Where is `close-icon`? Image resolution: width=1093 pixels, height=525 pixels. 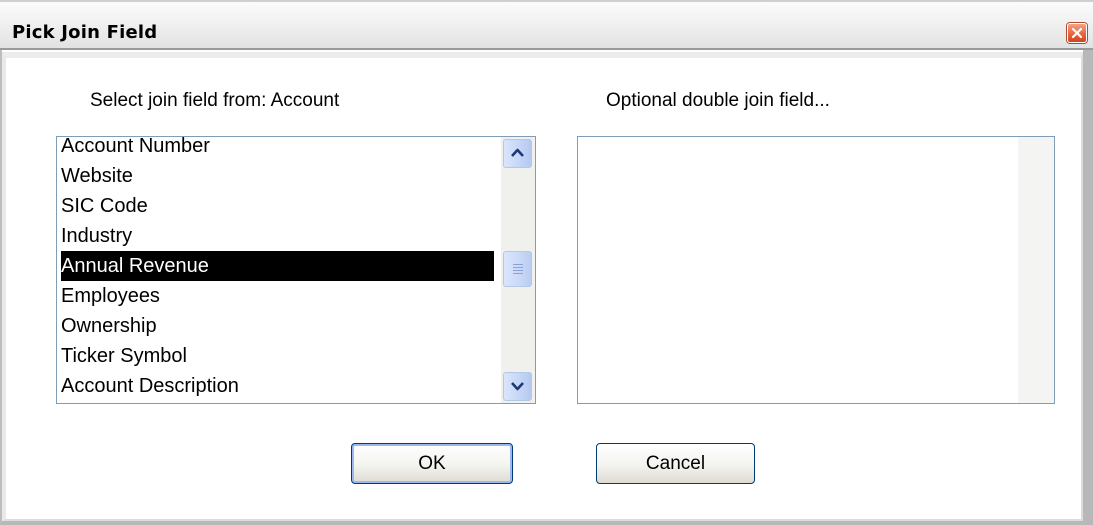 close-icon is located at coordinates (1077, 33).